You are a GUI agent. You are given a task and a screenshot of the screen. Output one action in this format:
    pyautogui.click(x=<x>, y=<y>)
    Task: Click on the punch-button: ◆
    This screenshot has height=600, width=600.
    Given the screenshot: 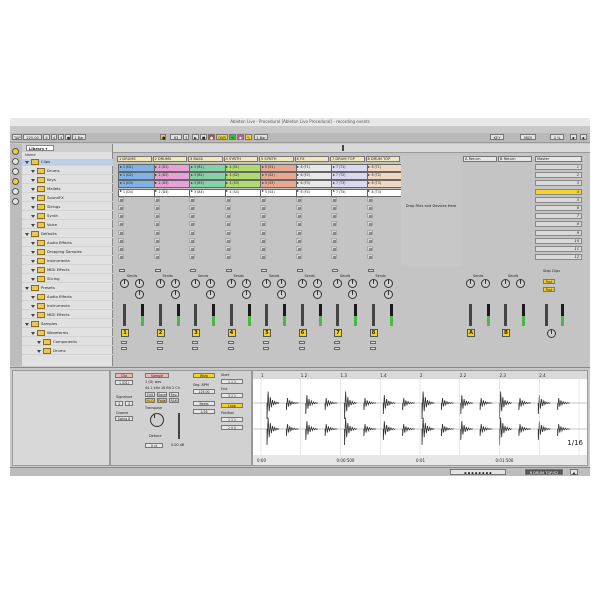 What is the action you would take?
    pyautogui.click(x=240, y=137)
    